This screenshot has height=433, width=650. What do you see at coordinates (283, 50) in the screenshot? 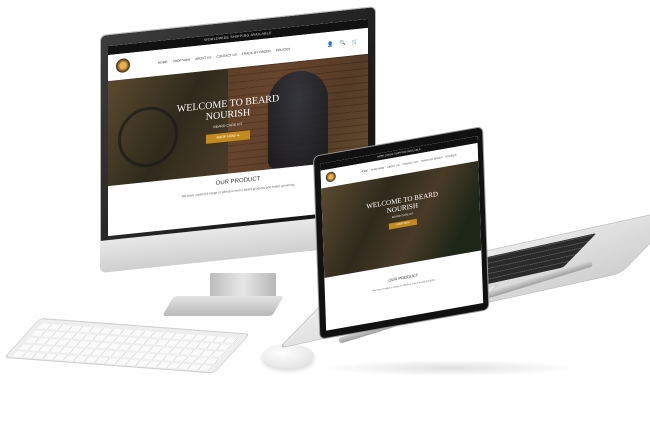
I see `nav-item-policies: POLICIES` at bounding box center [283, 50].